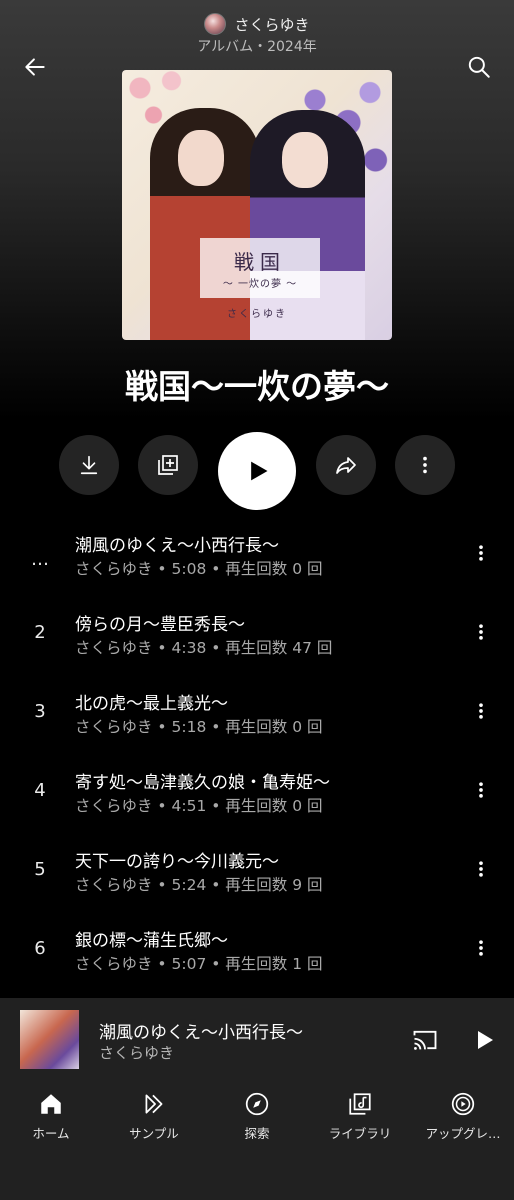  What do you see at coordinates (151, 704) in the screenshot?
I see `track-title: 北の虎〜最上義光〜` at bounding box center [151, 704].